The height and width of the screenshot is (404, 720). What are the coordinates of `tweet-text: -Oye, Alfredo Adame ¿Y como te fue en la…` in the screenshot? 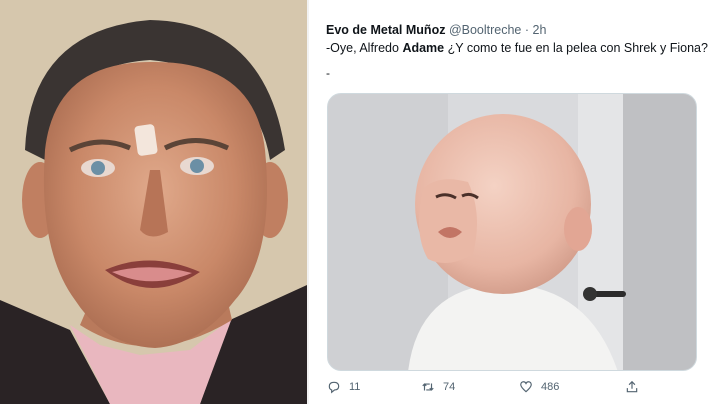 It's located at (521, 48).